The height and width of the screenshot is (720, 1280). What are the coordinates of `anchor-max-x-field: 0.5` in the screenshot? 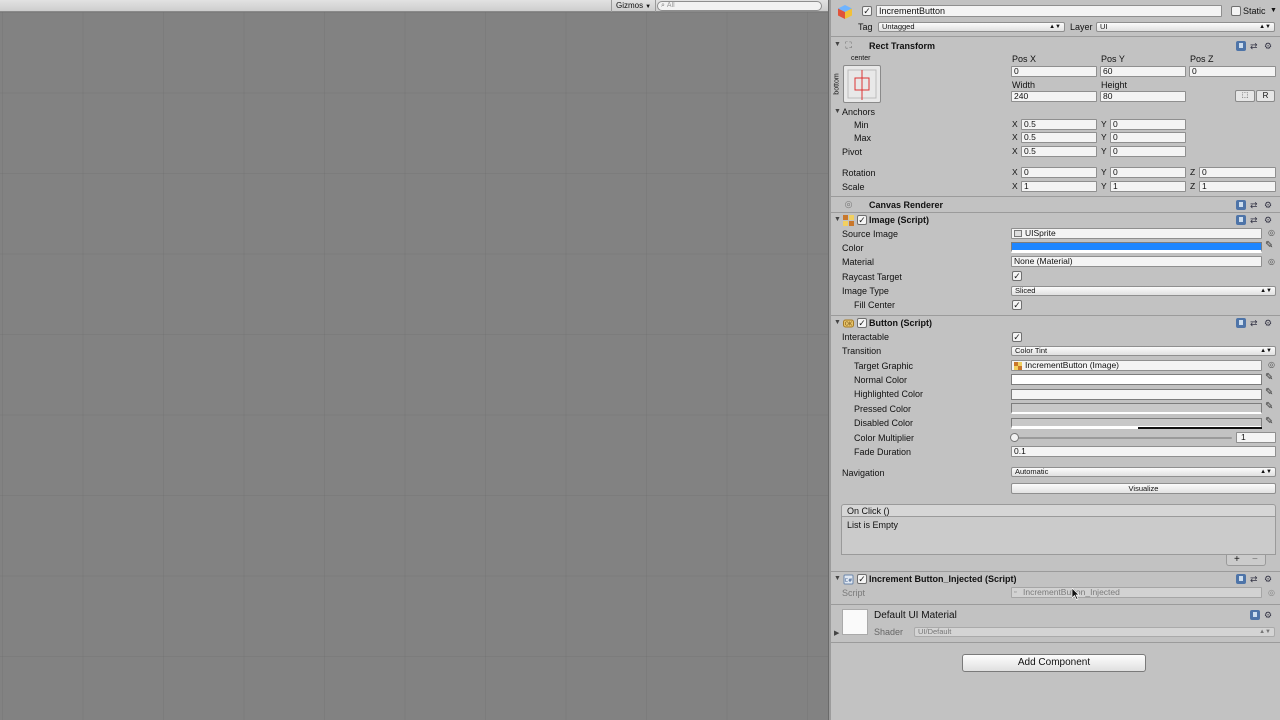 It's located at (1059, 137).